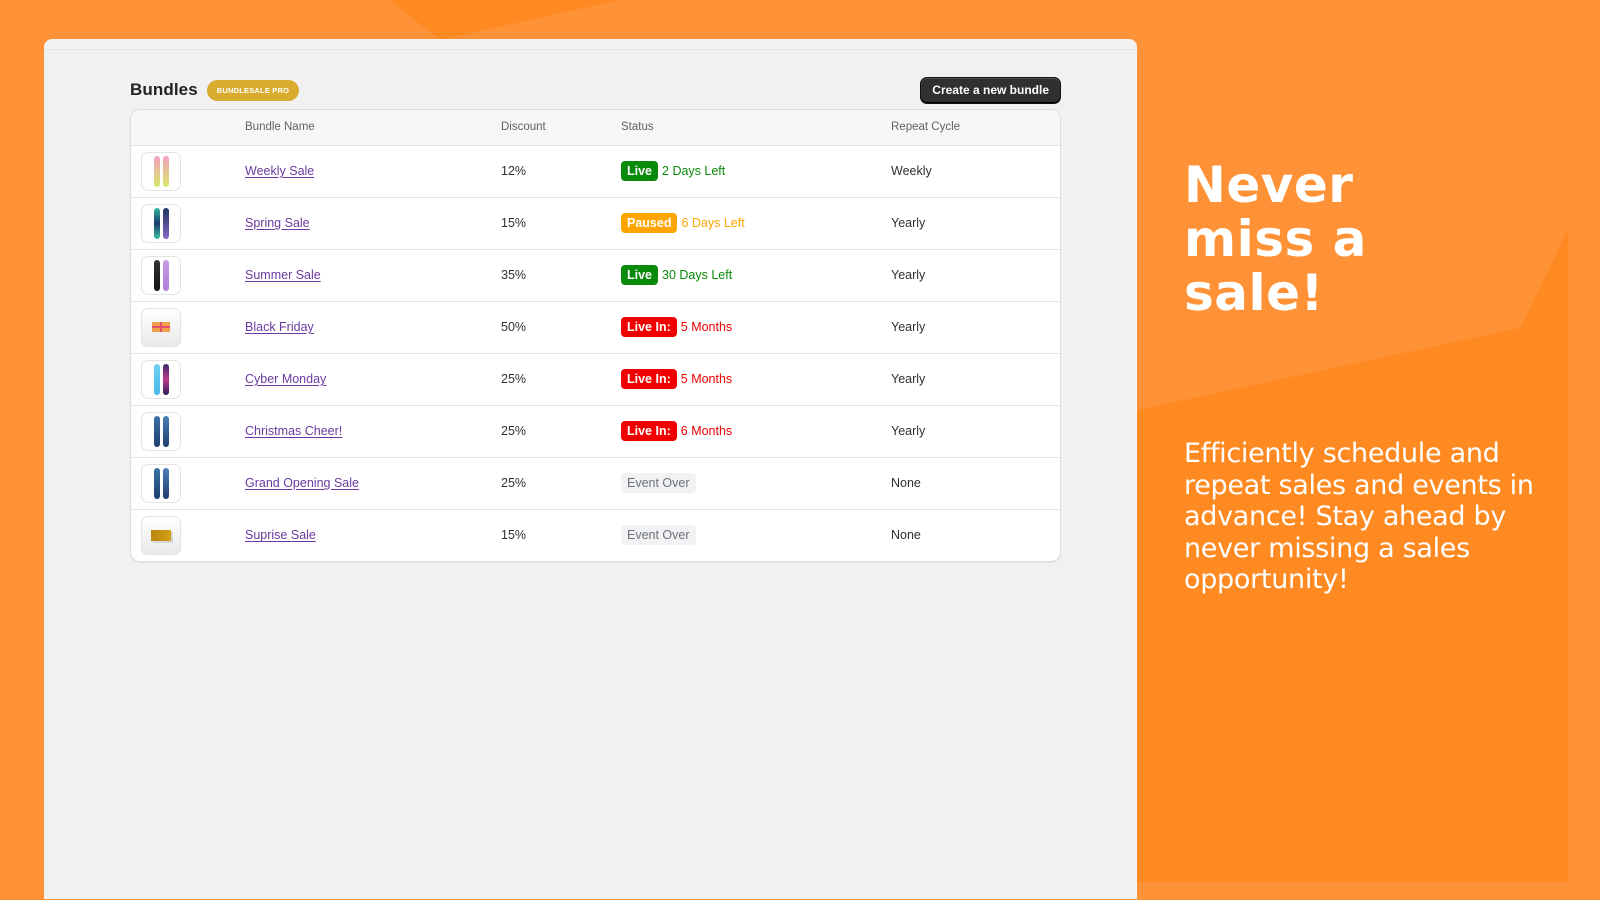 This screenshot has height=900, width=1600. What do you see at coordinates (561, 128) in the screenshot?
I see `column-header-discount: Discount` at bounding box center [561, 128].